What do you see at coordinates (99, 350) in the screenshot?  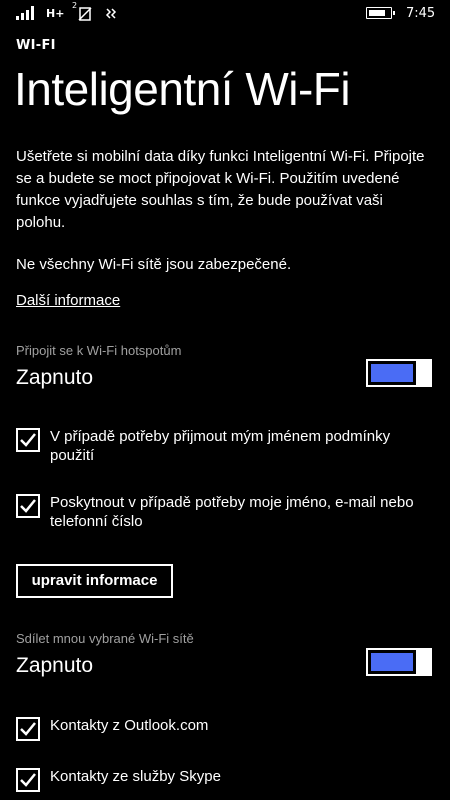 I see `hotspots-label: Připojit se k Wi-Fi hotspotům` at bounding box center [99, 350].